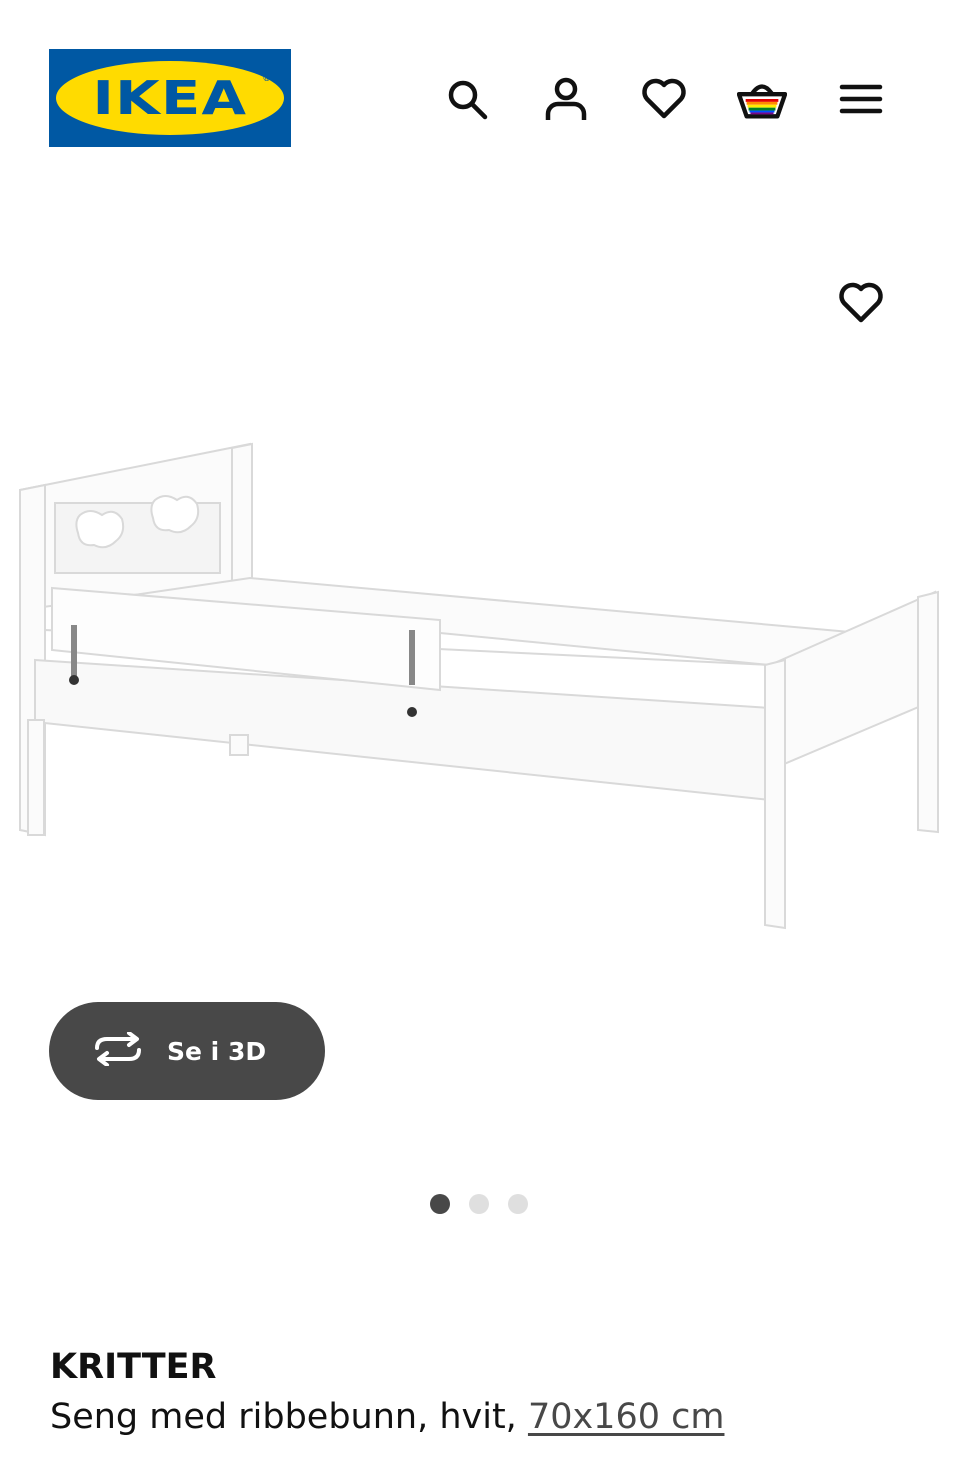 This screenshot has width=960, height=1458. Describe the element at coordinates (217, 1051) in the screenshot. I see `view-in-3d-label: Se i 3D` at that location.